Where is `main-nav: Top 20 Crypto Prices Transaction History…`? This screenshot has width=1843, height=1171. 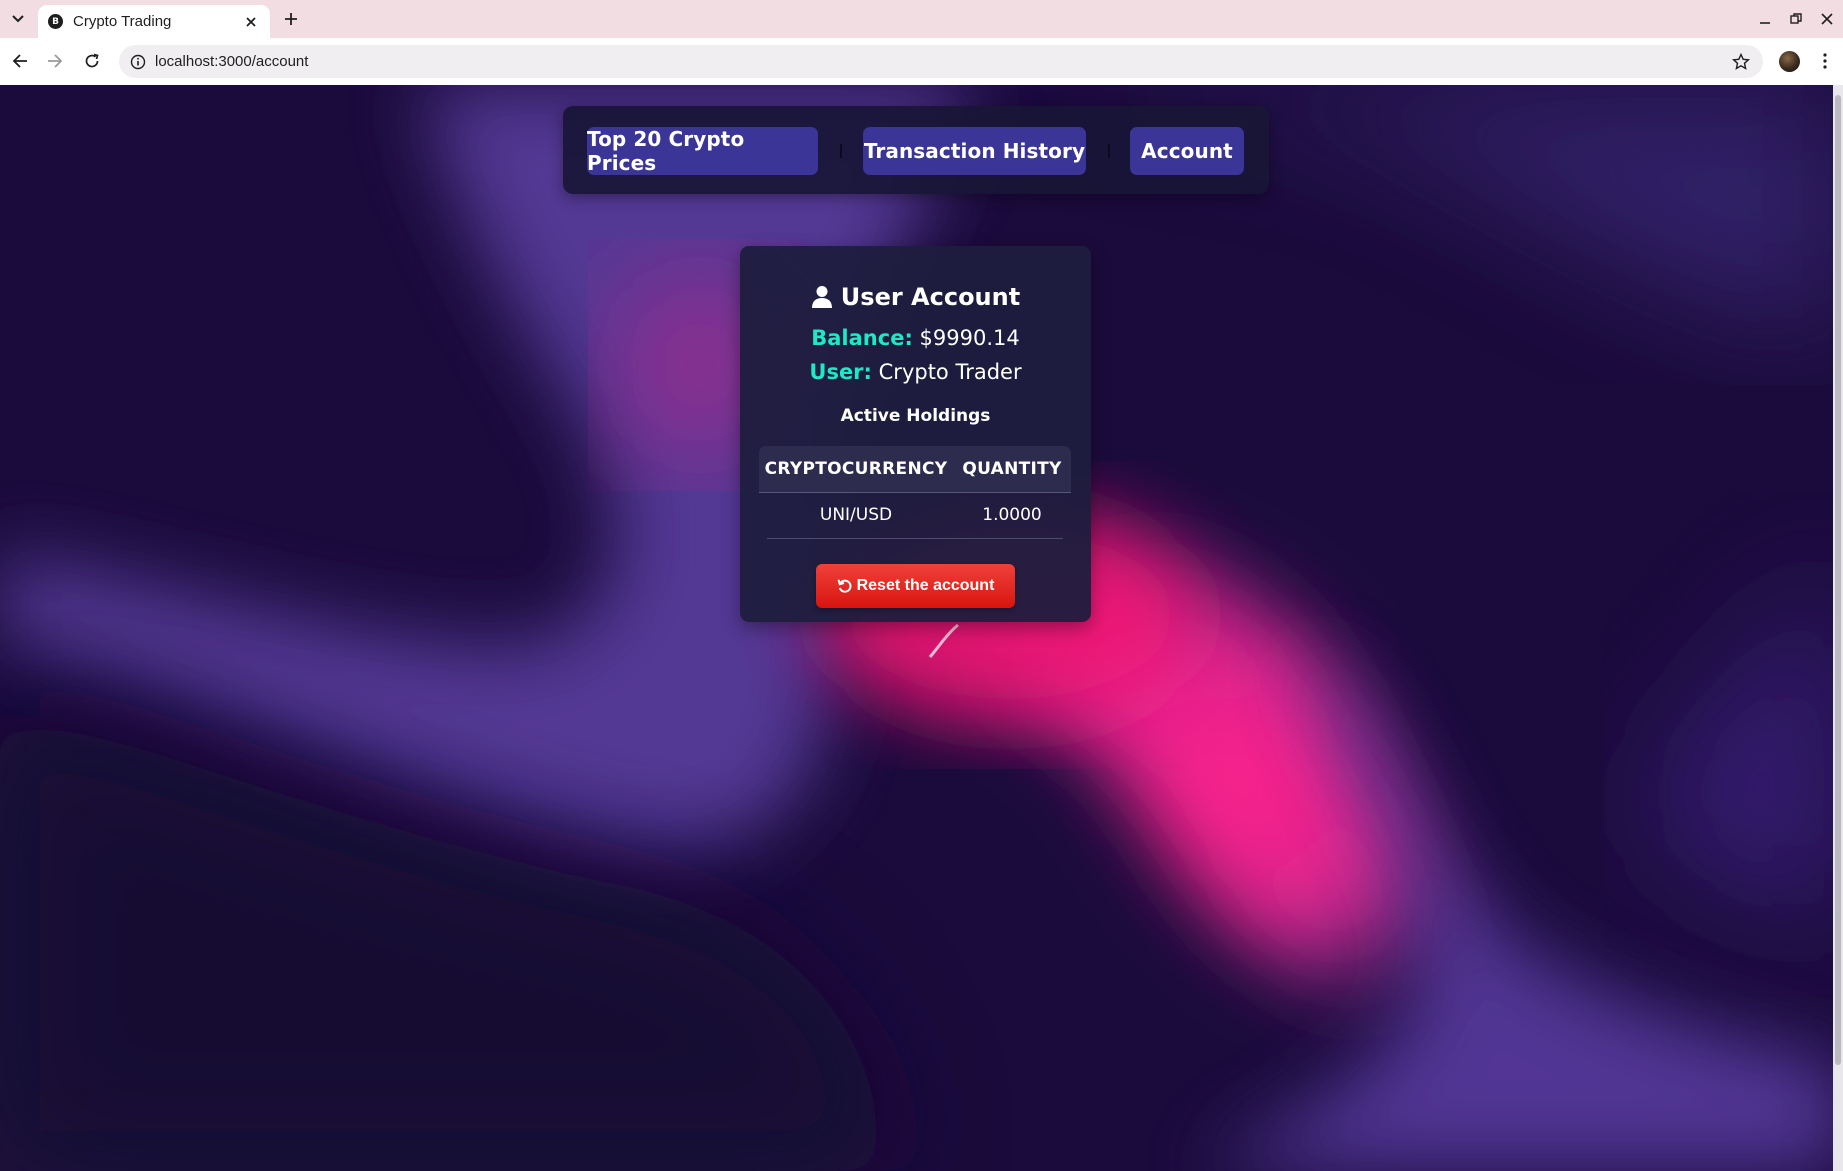
main-nav: Top 20 Crypto Prices Transaction History… is located at coordinates (916, 150).